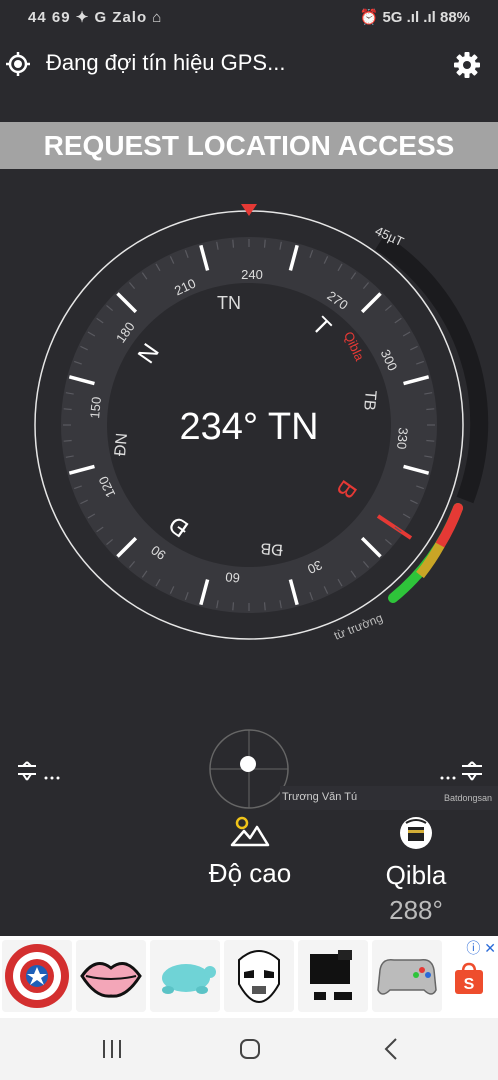  Describe the element at coordinates (233, 577) in the screenshot. I see `tick-label-60: 60` at that location.